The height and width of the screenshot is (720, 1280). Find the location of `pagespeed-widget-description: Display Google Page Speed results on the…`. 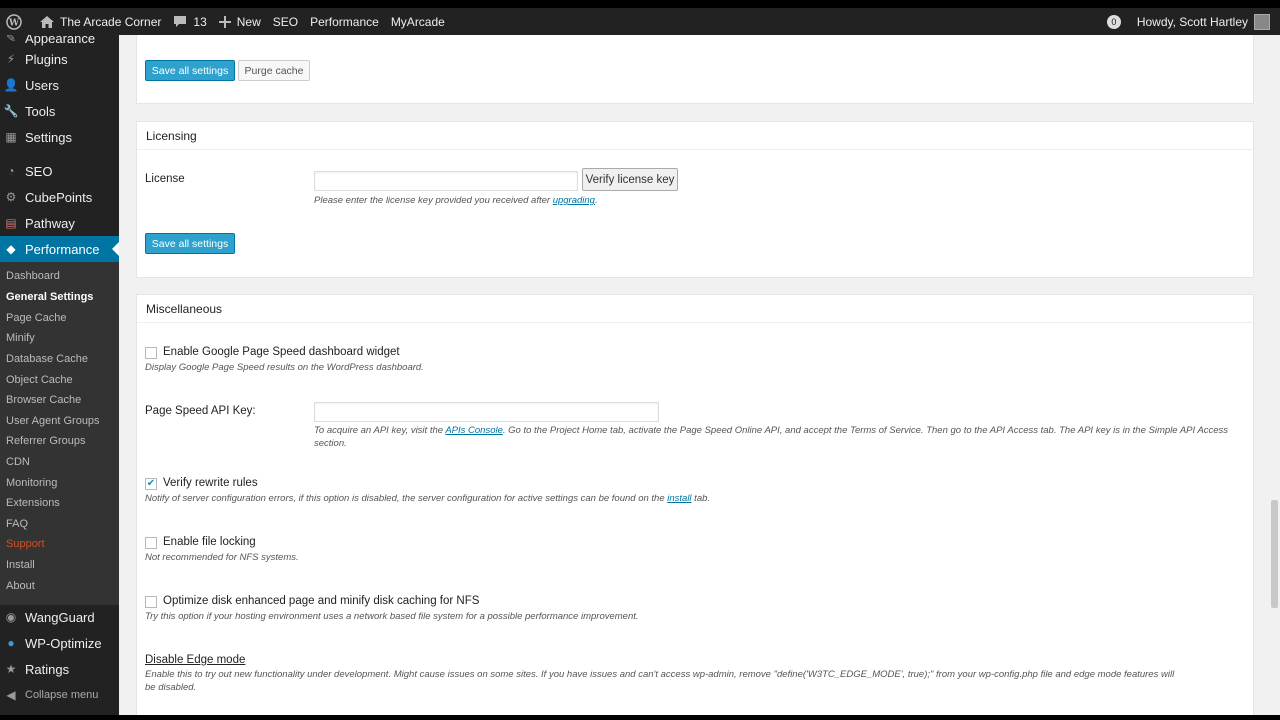

pagespeed-widget-description: Display Google Page Speed results on the… is located at coordinates (284, 367).